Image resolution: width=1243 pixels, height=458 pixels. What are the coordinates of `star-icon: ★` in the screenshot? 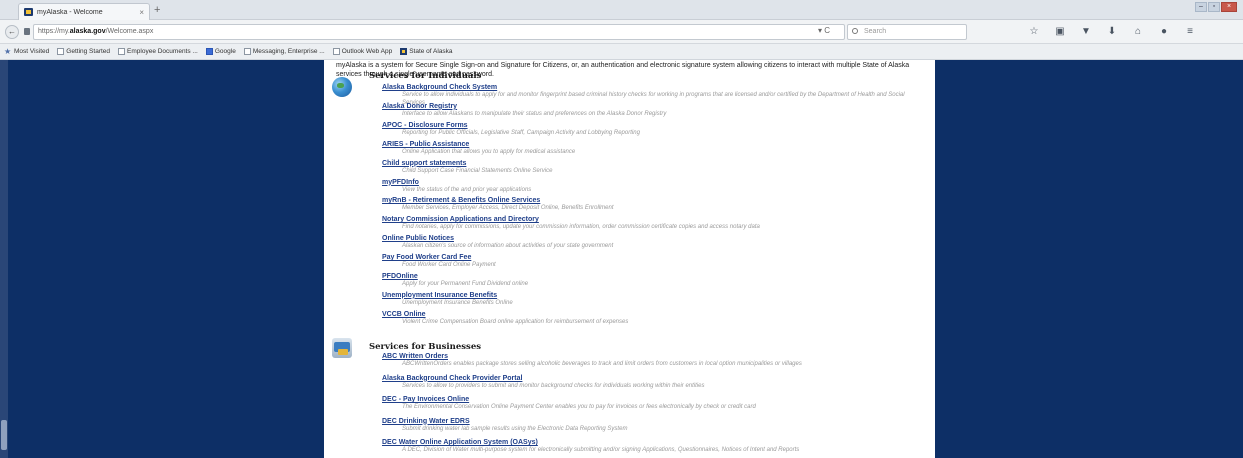 It's located at (8, 51).